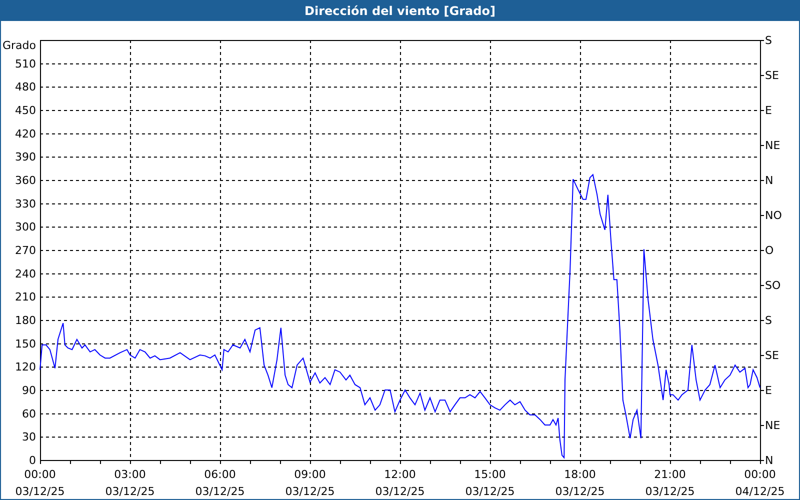 Image resolution: width=800 pixels, height=500 pixels. Describe the element at coordinates (25, 63) in the screenshot. I see `y-tick-label: 510` at that location.